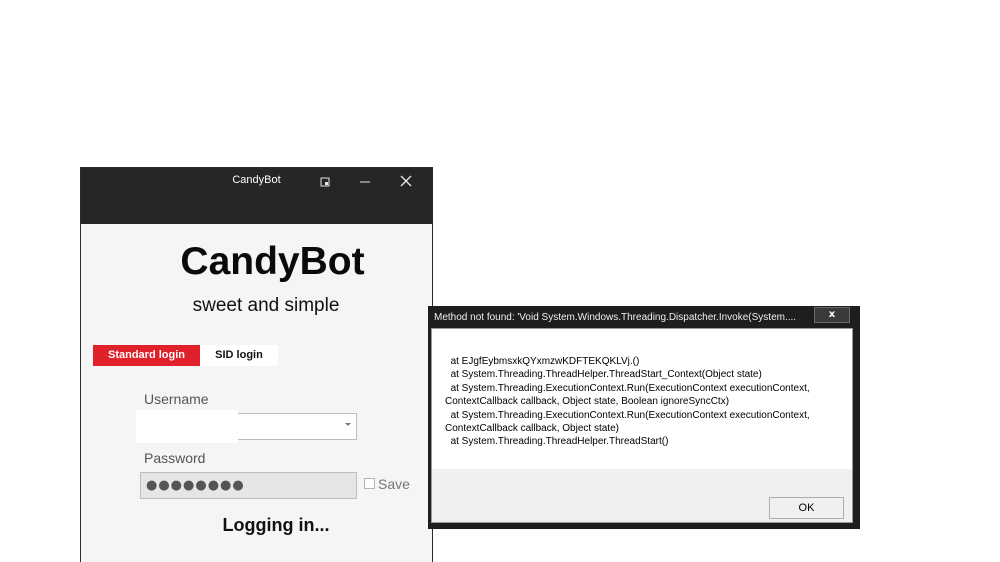 This screenshot has height=562, width=1000. Describe the element at coordinates (256, 180) in the screenshot. I see `window-title: CandyBot` at that location.